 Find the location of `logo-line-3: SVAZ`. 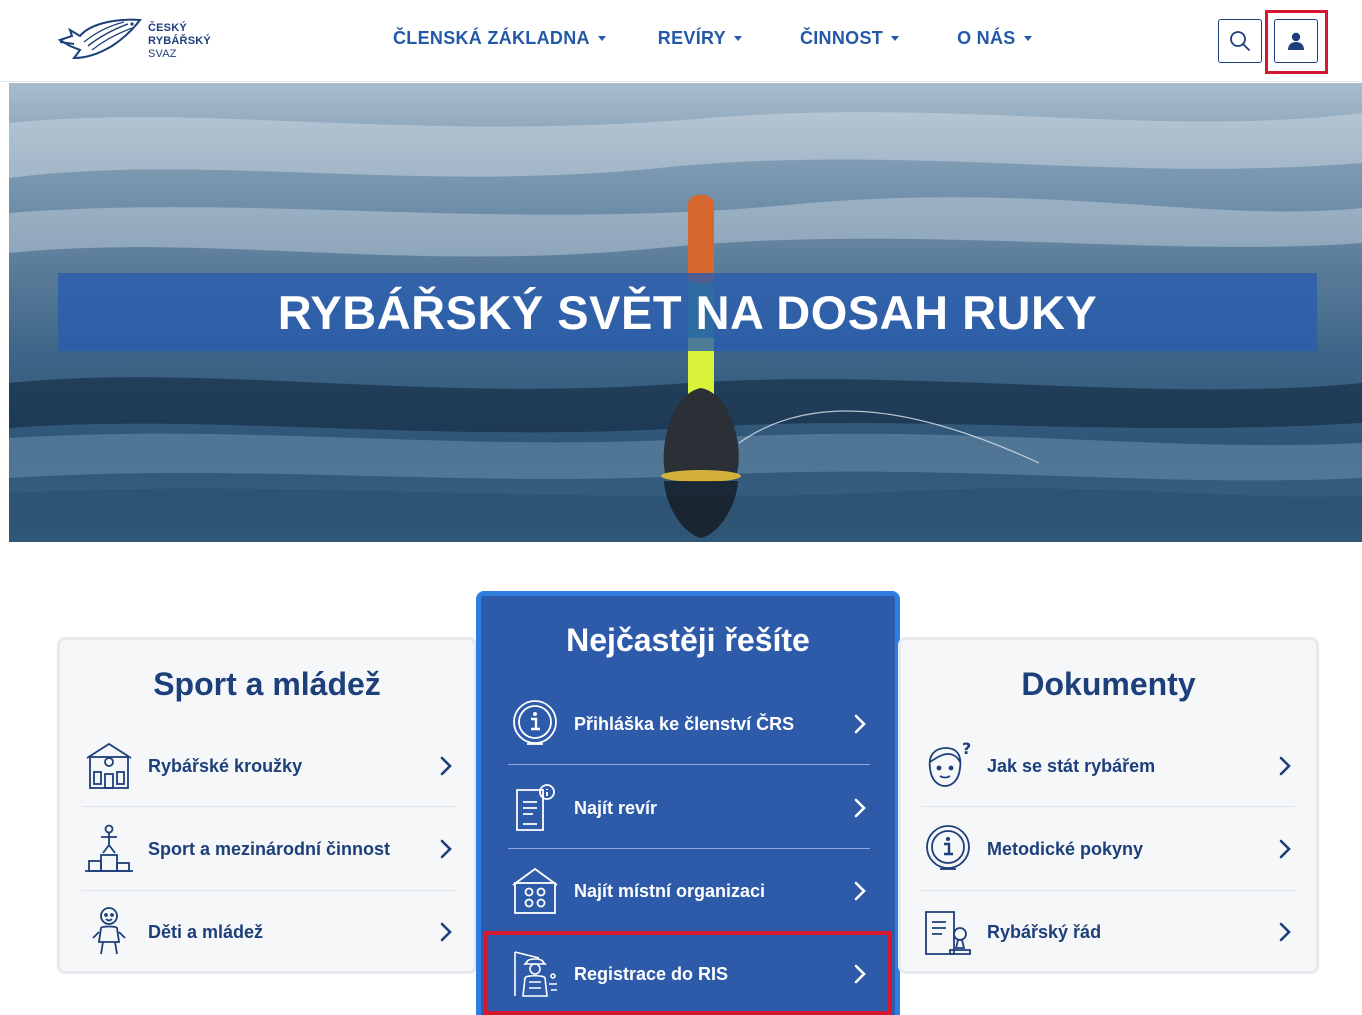

logo-line-3: SVAZ is located at coordinates (162, 53).